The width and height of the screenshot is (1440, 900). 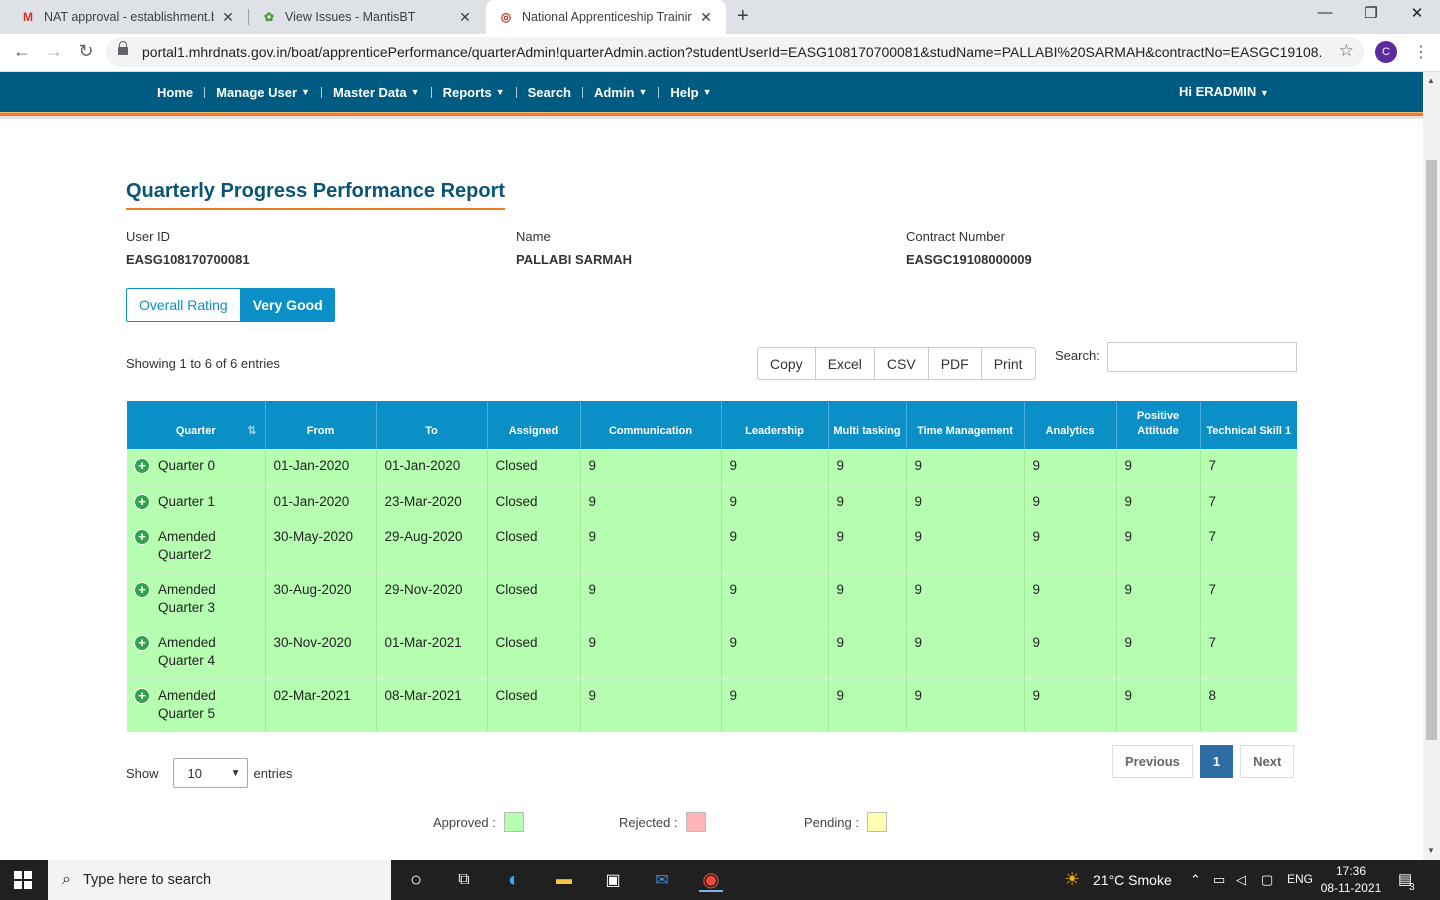 I want to click on search-input, so click(x=1202, y=357).